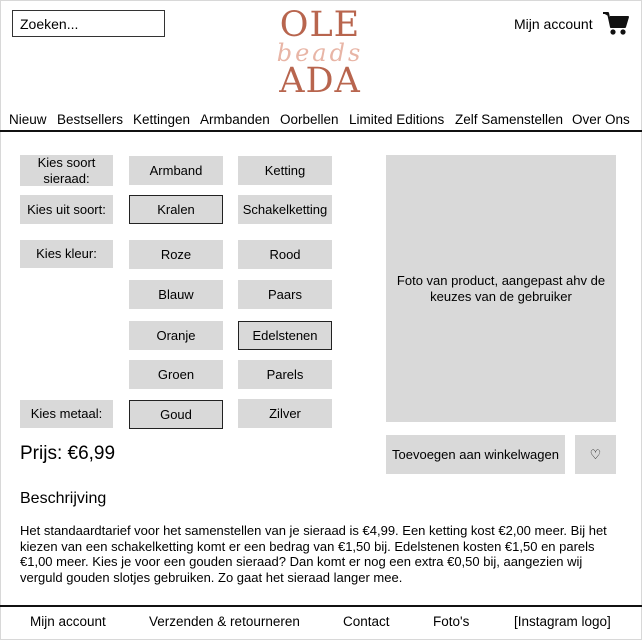  What do you see at coordinates (28, 119) in the screenshot?
I see `nav-item-nieuw: Nieuw` at bounding box center [28, 119].